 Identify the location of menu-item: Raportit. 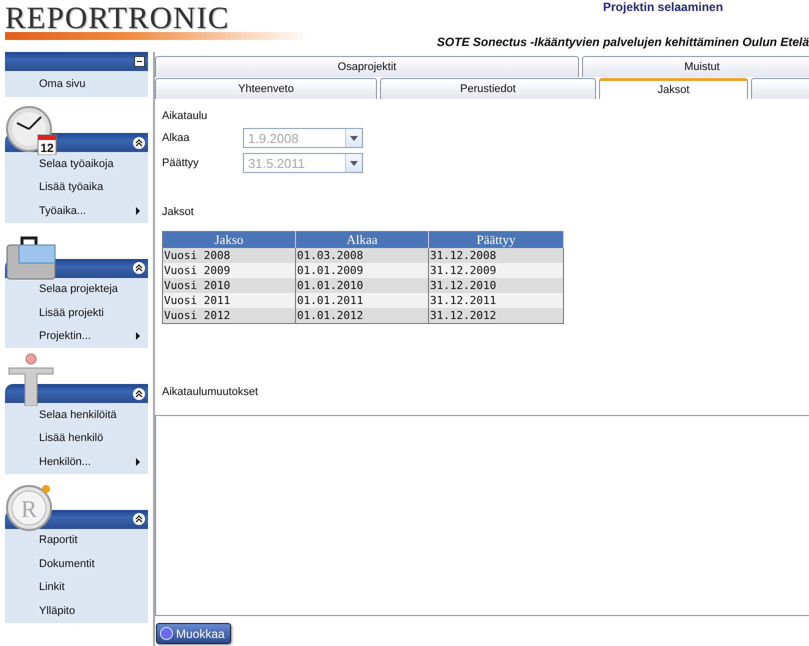
(76, 540).